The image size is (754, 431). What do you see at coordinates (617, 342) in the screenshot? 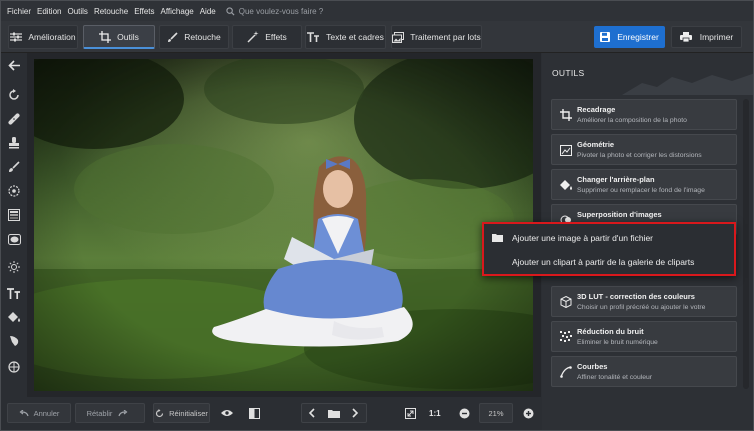
I see `tool-subtitle: Eliminer le bruit numérique` at bounding box center [617, 342].